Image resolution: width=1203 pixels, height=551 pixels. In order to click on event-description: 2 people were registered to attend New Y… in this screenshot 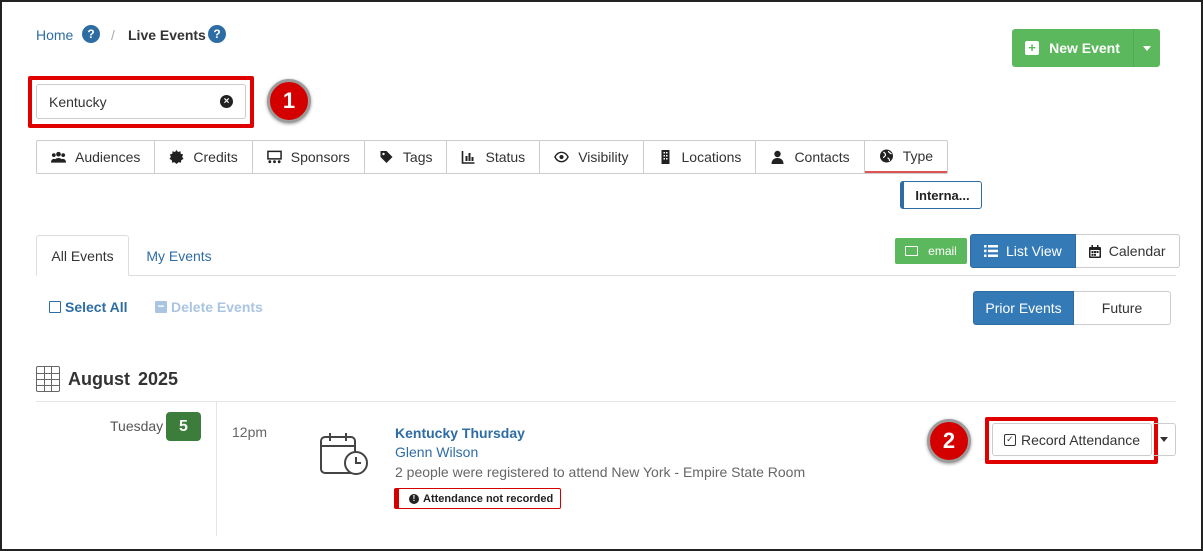, I will do `click(600, 472)`.